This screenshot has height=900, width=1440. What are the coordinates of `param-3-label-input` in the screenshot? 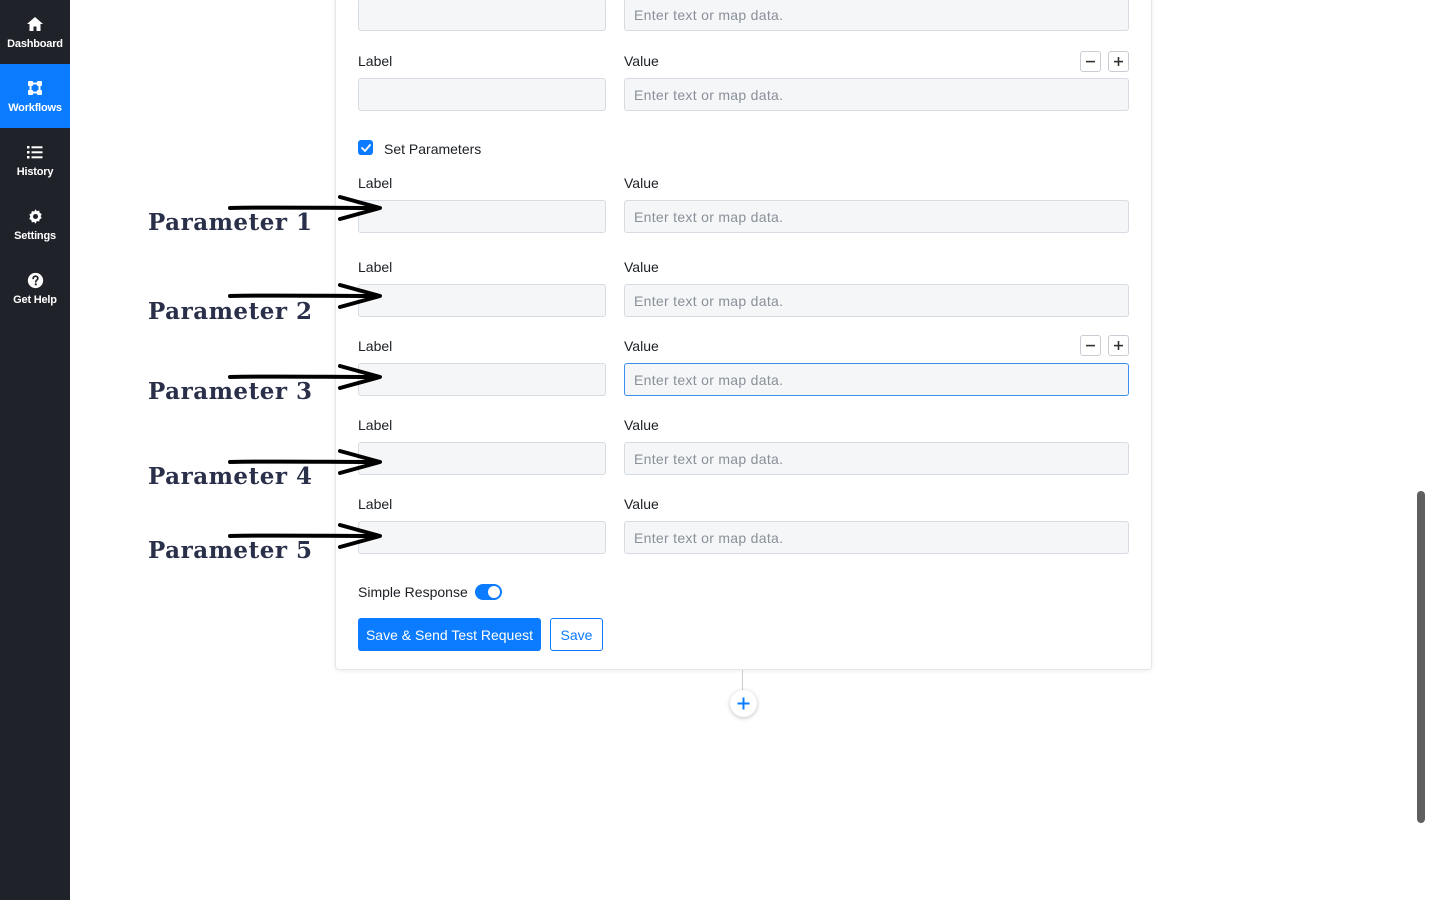 It's located at (482, 379).